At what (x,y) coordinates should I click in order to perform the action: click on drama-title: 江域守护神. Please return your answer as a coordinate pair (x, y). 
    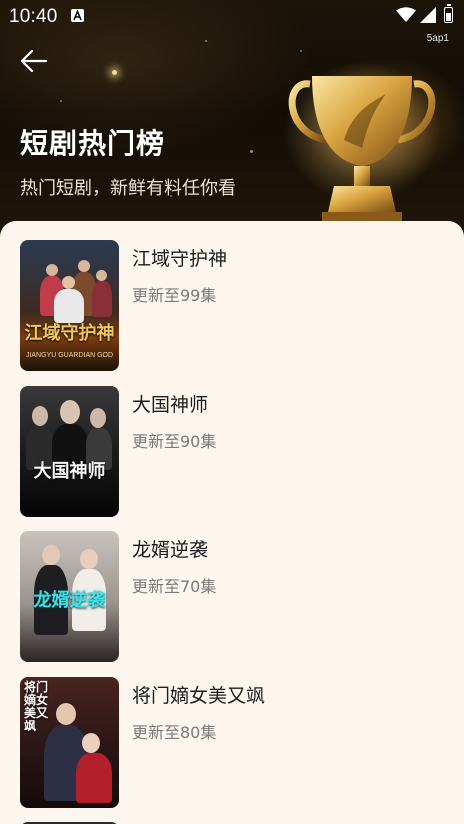
    Looking at the image, I should click on (180, 259).